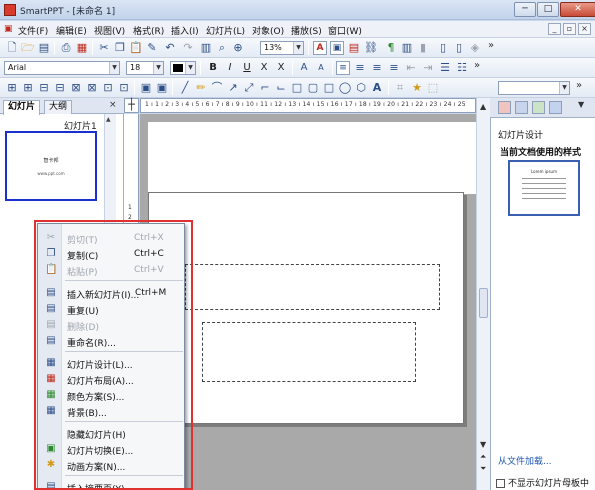 The width and height of the screenshot is (595, 490). I want to click on slide-view-icon: ▯, so click(443, 48).